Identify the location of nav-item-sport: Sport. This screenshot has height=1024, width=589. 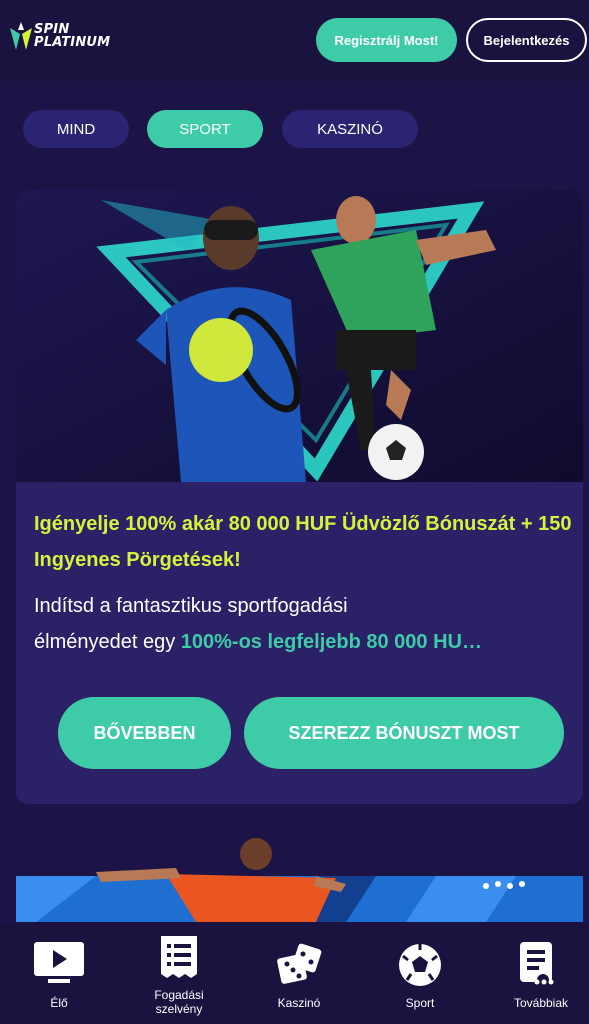
(420, 973).